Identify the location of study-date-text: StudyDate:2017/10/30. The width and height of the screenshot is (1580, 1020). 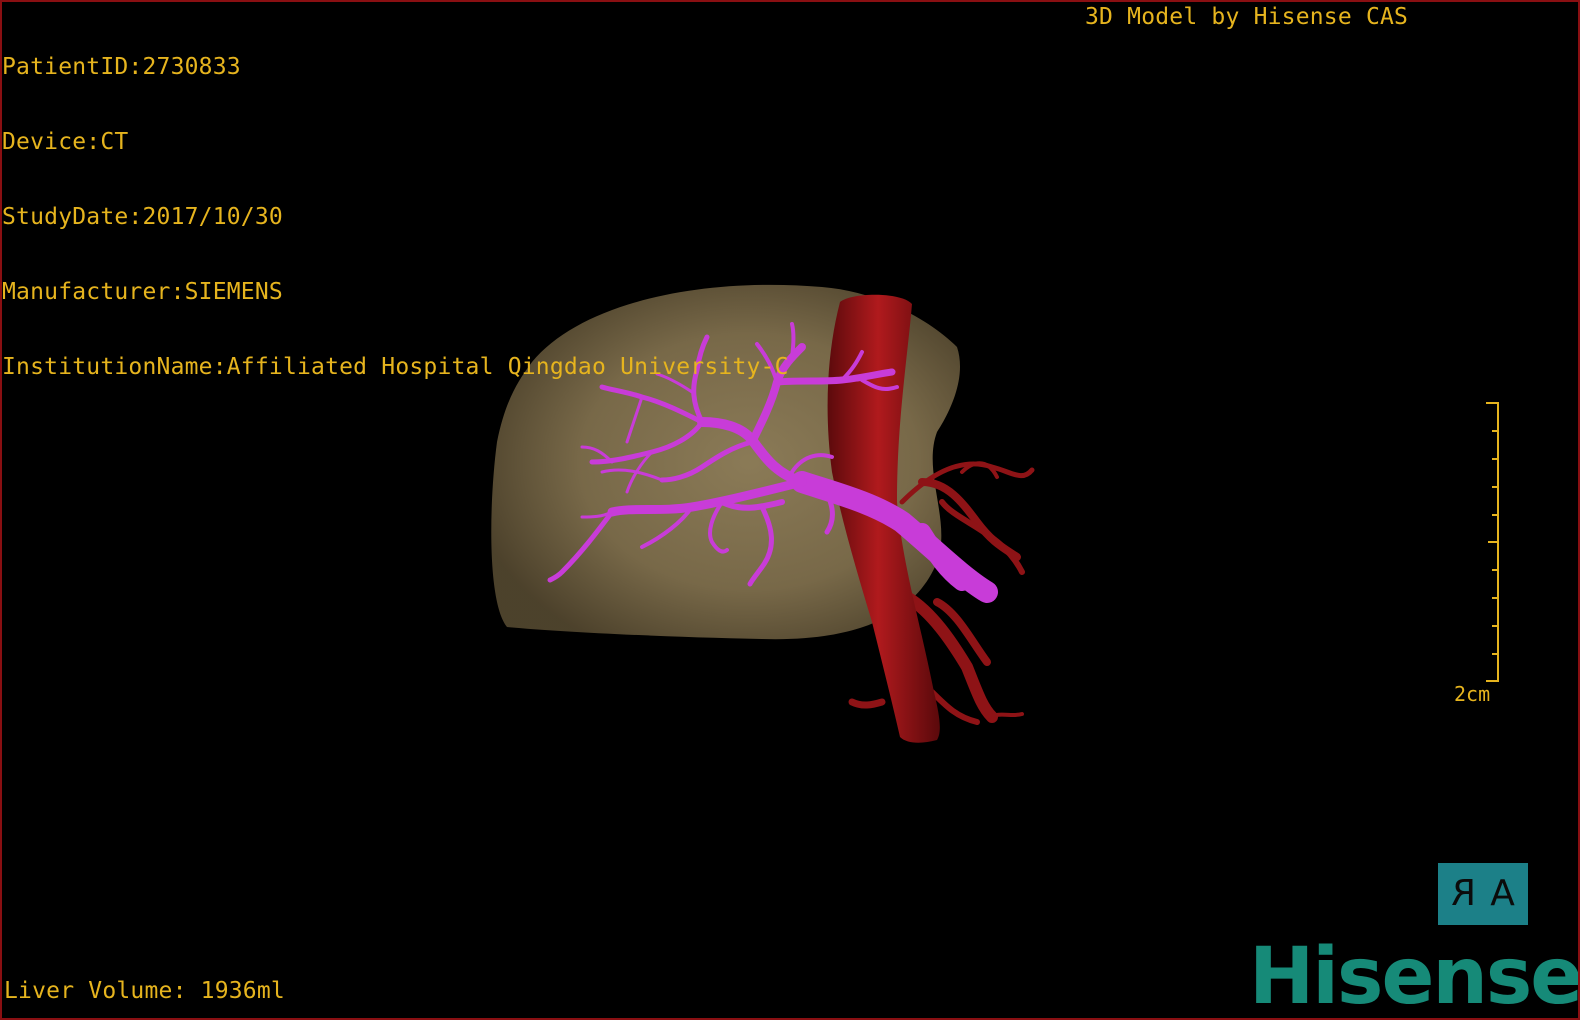
(142, 217).